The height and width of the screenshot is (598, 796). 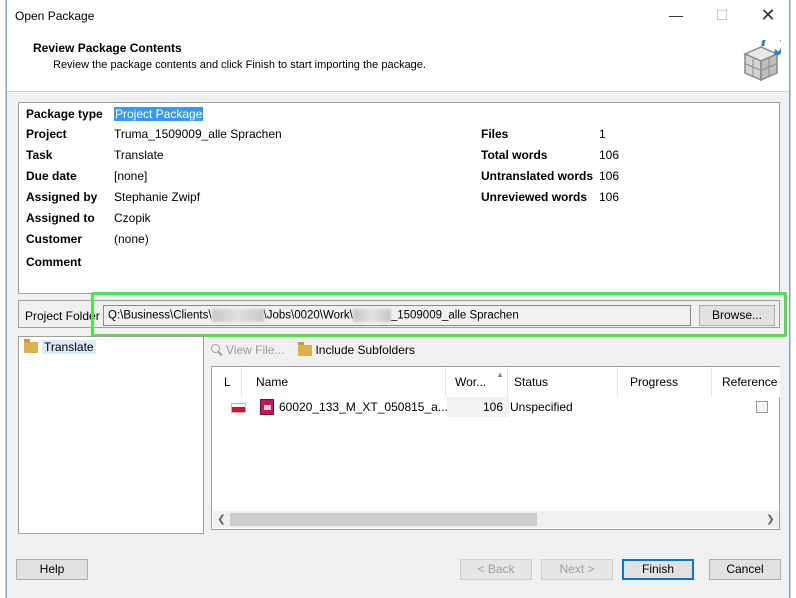 What do you see at coordinates (768, 15) in the screenshot?
I see `close-button: ✕` at bounding box center [768, 15].